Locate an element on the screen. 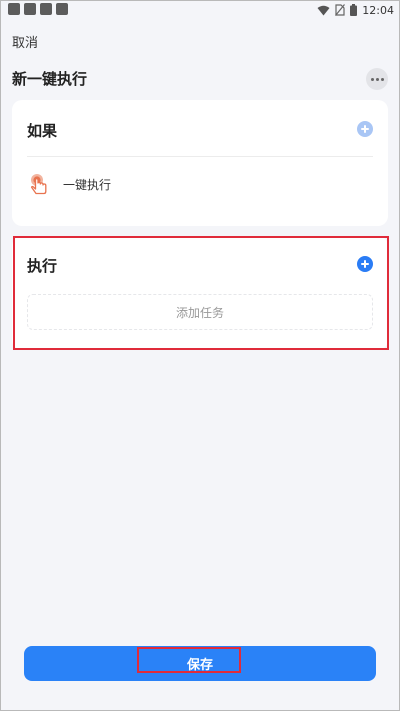 This screenshot has width=400, height=711. page-title: 新一键执行 is located at coordinates (50, 79).